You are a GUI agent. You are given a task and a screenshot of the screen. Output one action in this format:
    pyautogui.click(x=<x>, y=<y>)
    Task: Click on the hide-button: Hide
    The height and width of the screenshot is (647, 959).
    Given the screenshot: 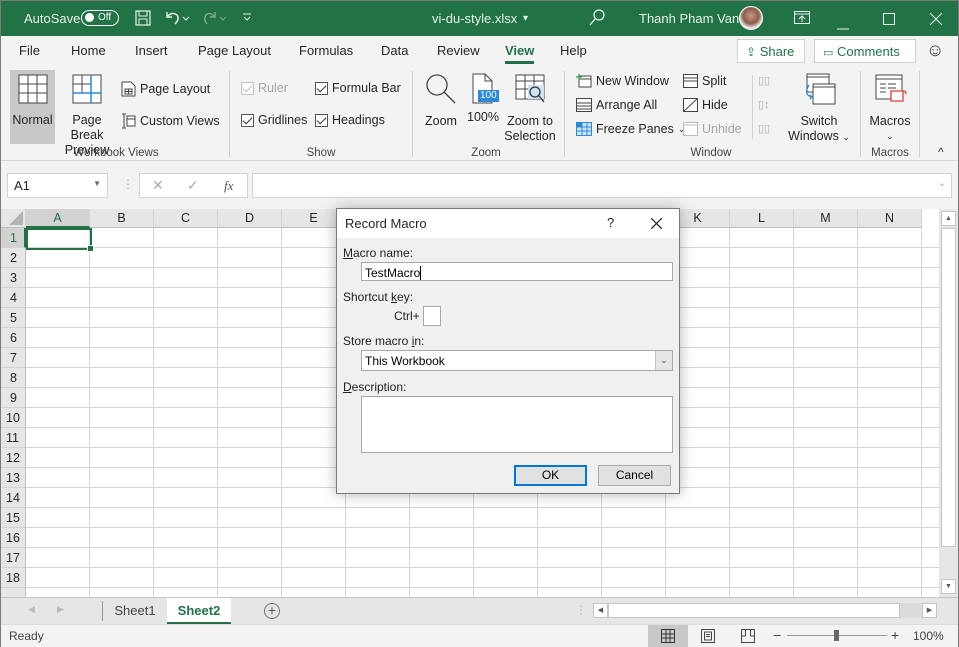 What is the action you would take?
    pyautogui.click(x=705, y=105)
    